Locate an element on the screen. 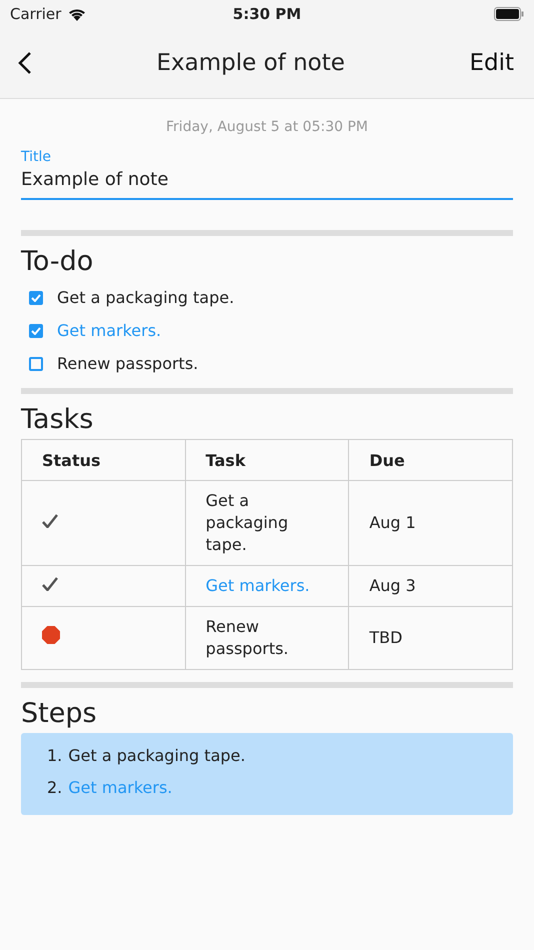  back-button is located at coordinates (25, 63).